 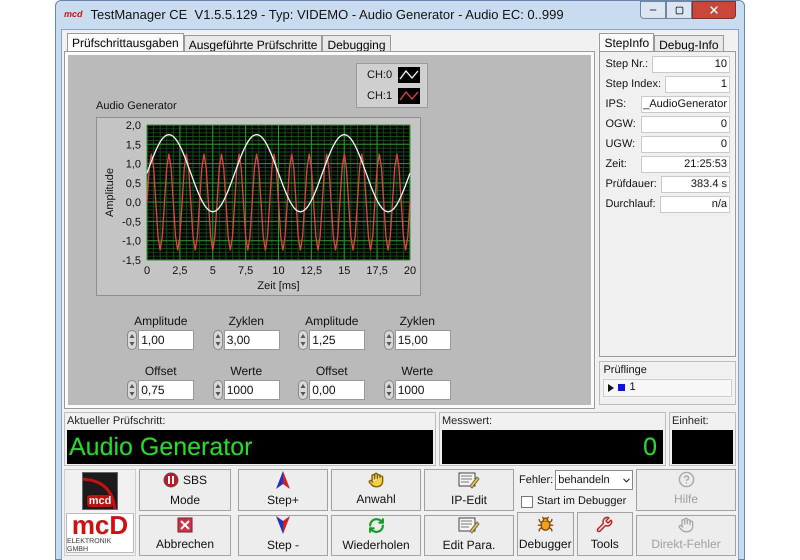 I want to click on info-label: Step Index:, so click(x=633, y=84).